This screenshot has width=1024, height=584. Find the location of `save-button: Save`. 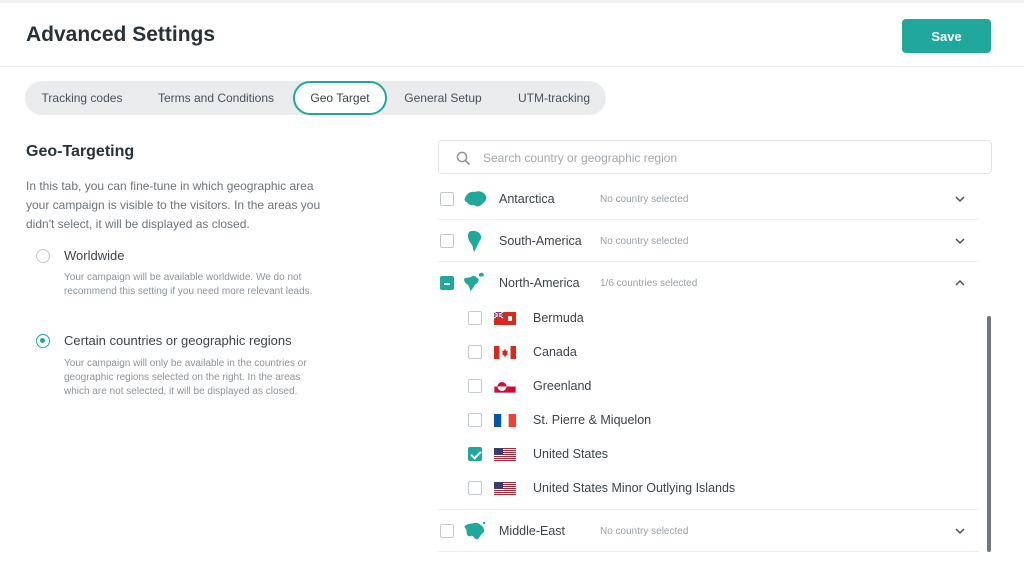

save-button: Save is located at coordinates (946, 36).